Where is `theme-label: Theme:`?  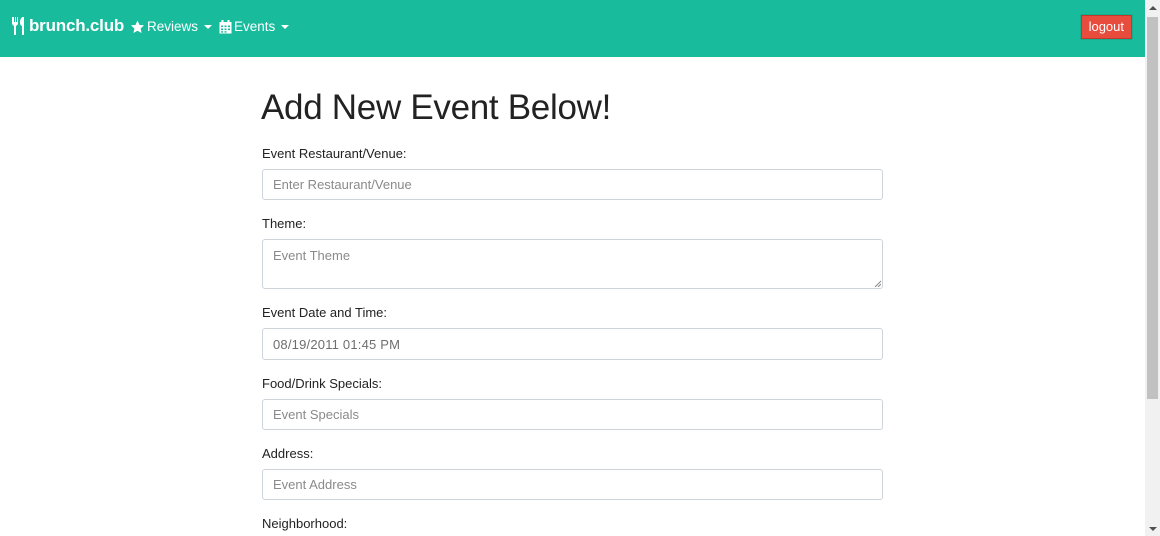
theme-label: Theme: is located at coordinates (284, 223).